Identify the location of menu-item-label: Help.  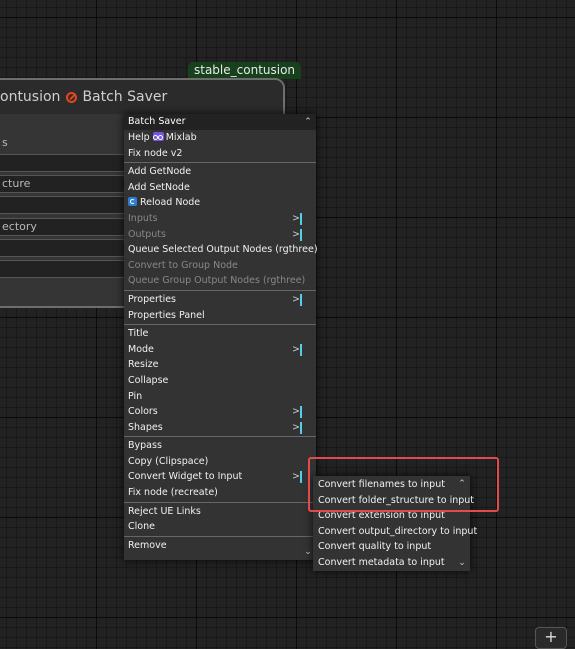
(139, 137).